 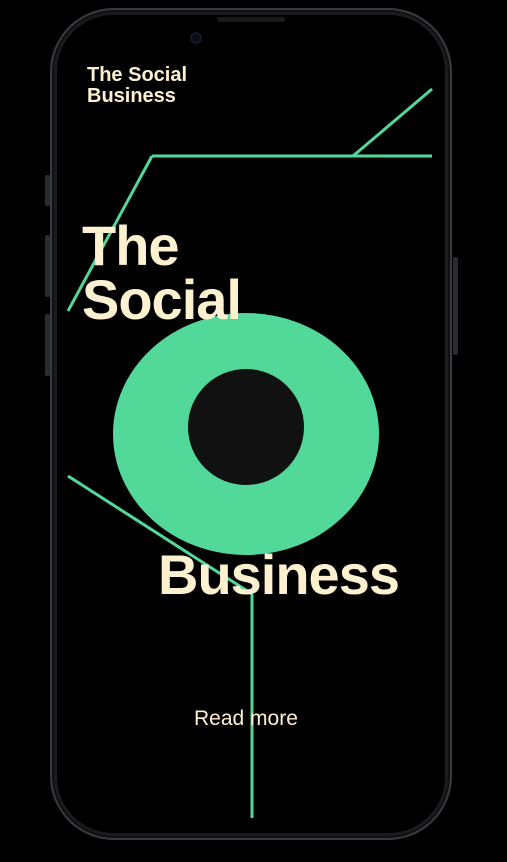 What do you see at coordinates (392, 122) in the screenshot?
I see `accent-line-top-diagonal` at bounding box center [392, 122].